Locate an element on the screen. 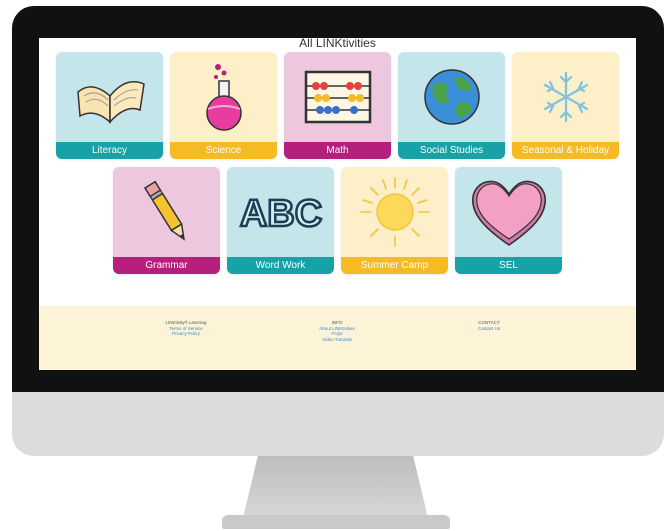 The width and height of the screenshot is (671, 531). tile-label: Literacy is located at coordinates (109, 150).